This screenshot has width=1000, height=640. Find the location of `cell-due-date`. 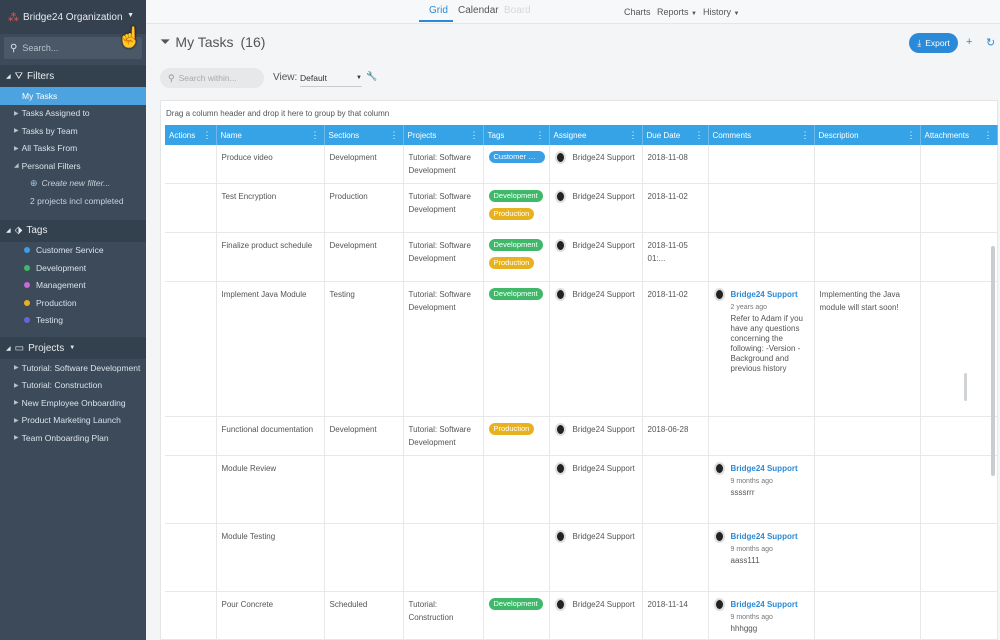

cell-due-date is located at coordinates (675, 557).